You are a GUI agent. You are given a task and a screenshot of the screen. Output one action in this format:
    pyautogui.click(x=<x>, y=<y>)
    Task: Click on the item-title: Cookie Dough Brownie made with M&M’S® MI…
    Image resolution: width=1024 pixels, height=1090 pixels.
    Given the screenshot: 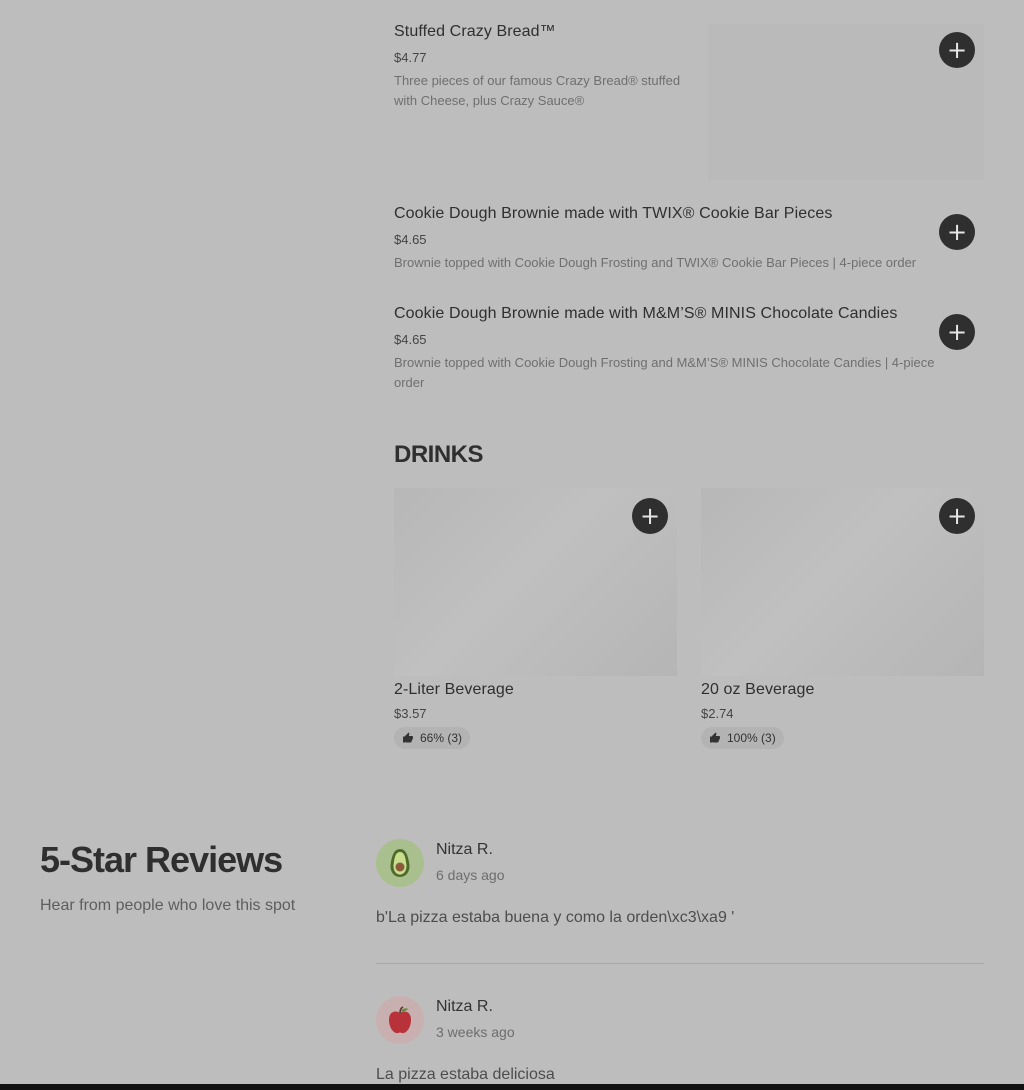 What is the action you would take?
    pyautogui.click(x=646, y=313)
    